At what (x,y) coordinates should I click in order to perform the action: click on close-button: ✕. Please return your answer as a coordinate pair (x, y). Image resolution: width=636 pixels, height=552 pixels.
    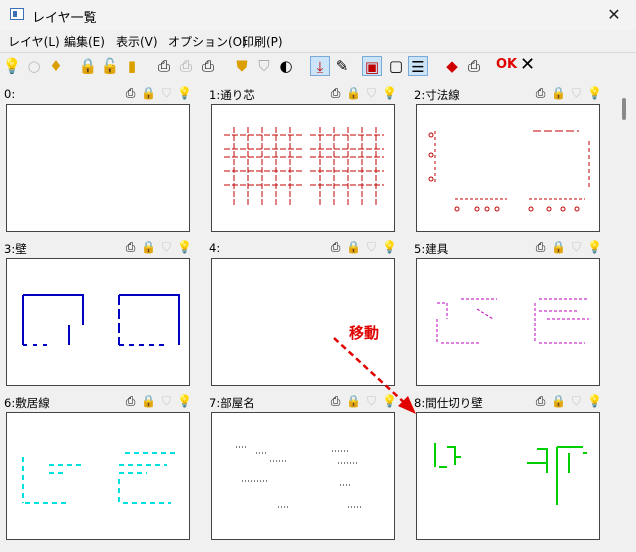
    Looking at the image, I should click on (614, 15).